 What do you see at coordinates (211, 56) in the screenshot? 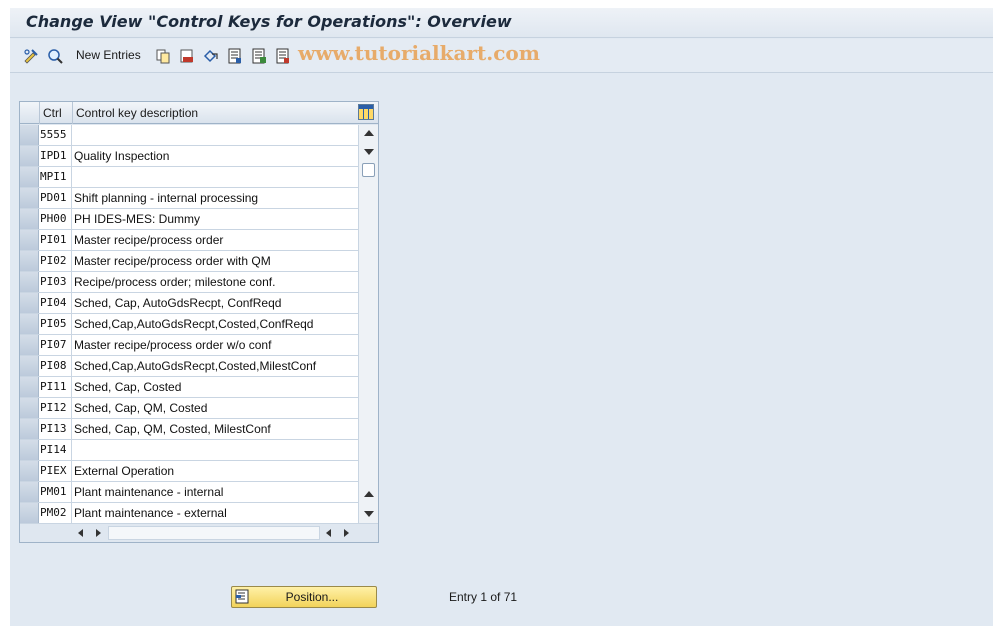
I see `undo-change-icon` at bounding box center [211, 56].